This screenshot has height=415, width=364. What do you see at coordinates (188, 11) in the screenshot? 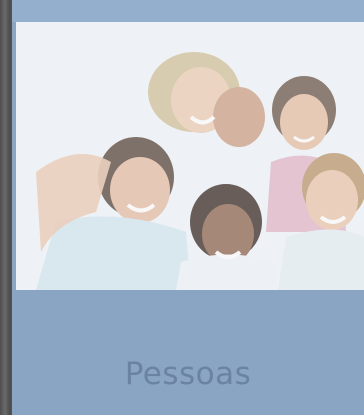
I see `top-band` at bounding box center [188, 11].